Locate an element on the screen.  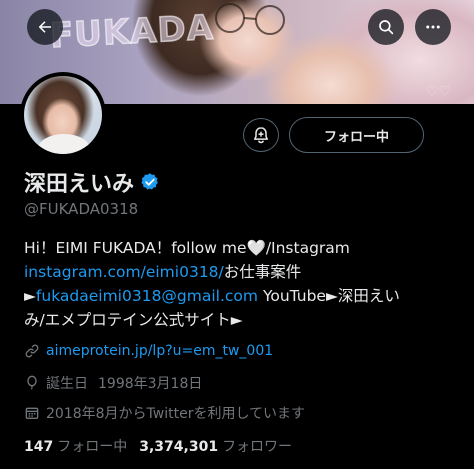
link-icon is located at coordinates (32, 351).